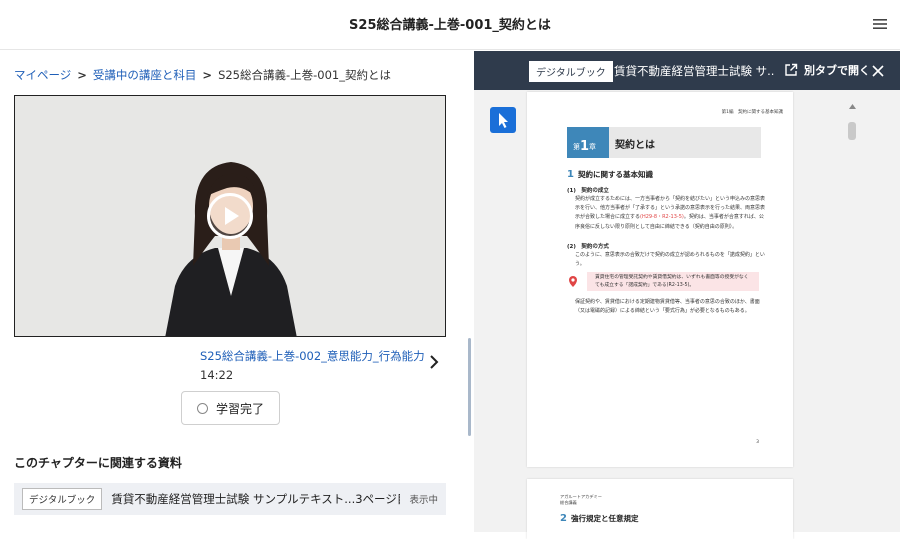  I want to click on book-page-next: アガルートアカデミー 総合講義 2 強行規定と任意規定, so click(660, 509).